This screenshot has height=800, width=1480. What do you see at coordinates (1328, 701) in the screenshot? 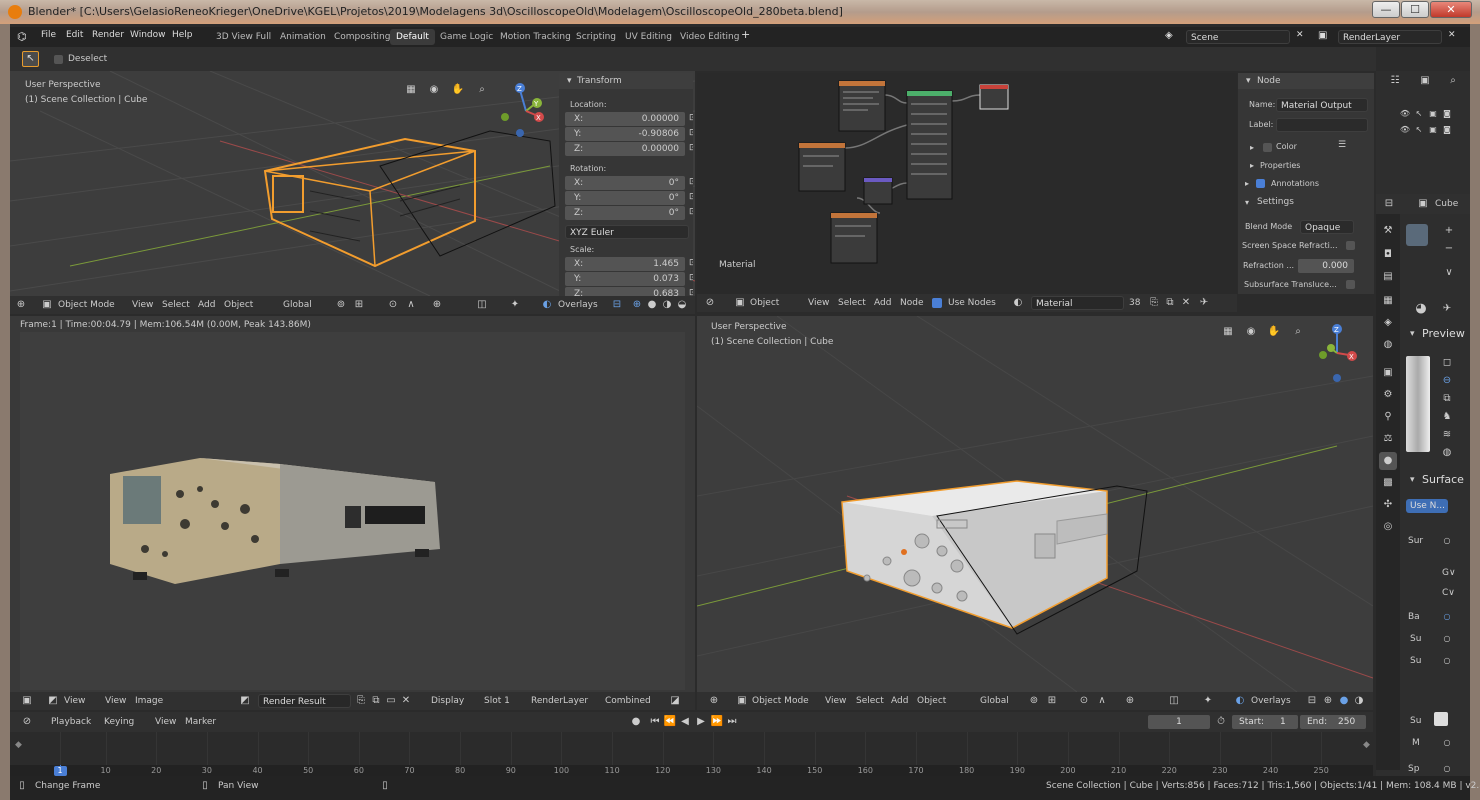
I see `vp2-wireframe-shading-icon: ⊕` at bounding box center [1328, 701].